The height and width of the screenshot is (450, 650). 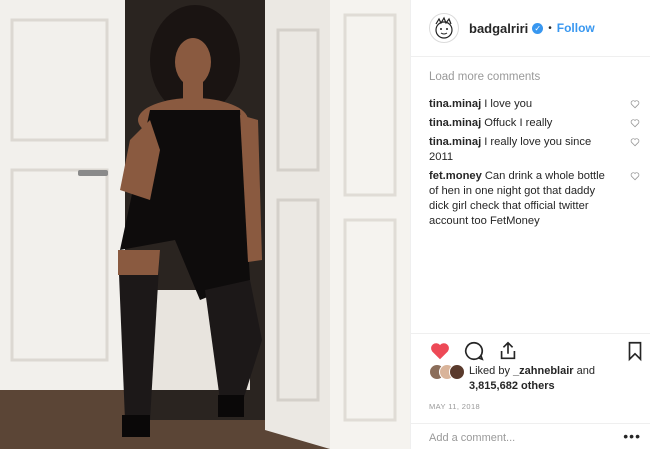 I want to click on post-actions-bar, so click(x=530, y=348).